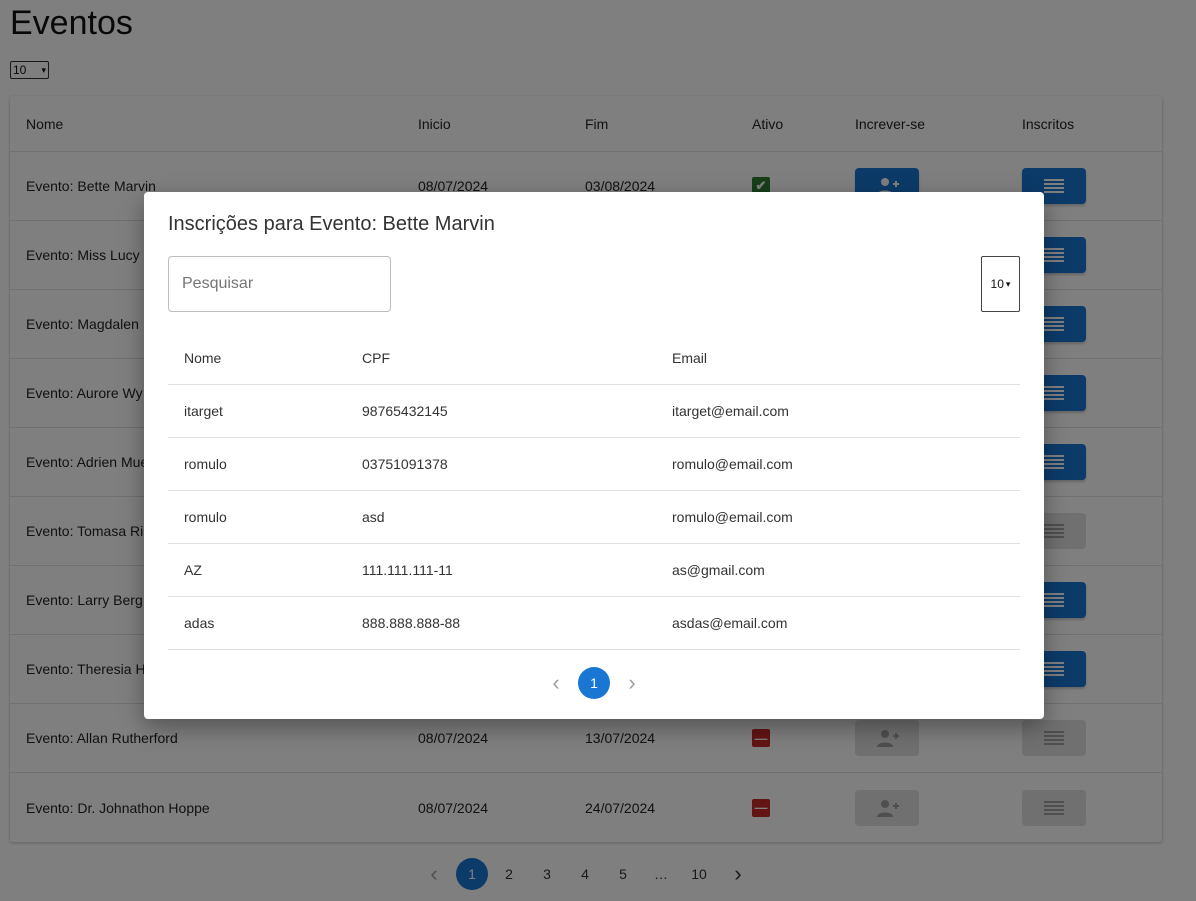 The height and width of the screenshot is (901, 1196). Describe the element at coordinates (997, 284) in the screenshot. I see `modal-page-size-value: 10` at that location.